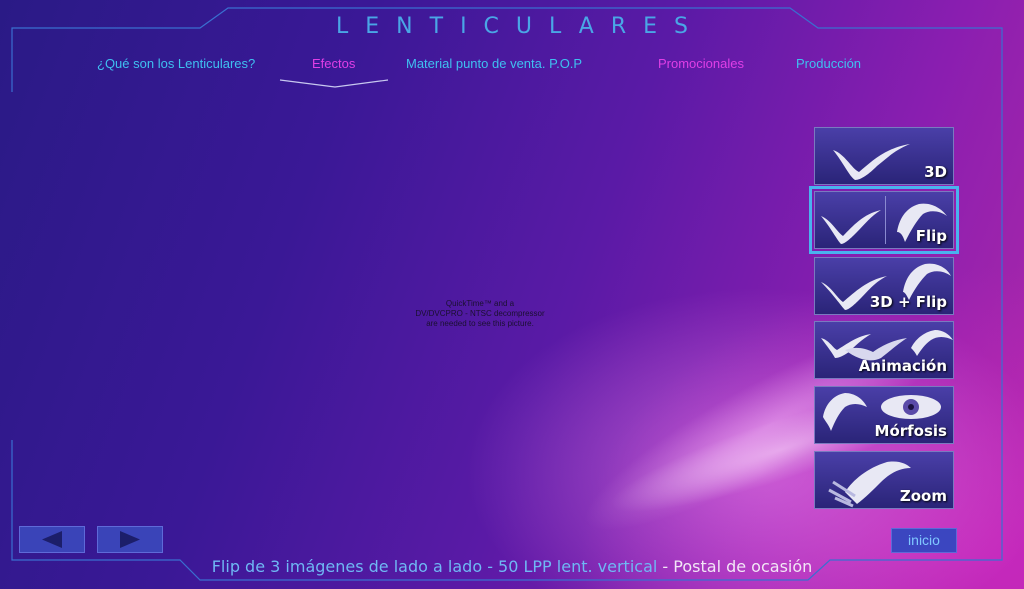  I want to click on effect-3d-flip-button: 3D + Flip, so click(884, 286).